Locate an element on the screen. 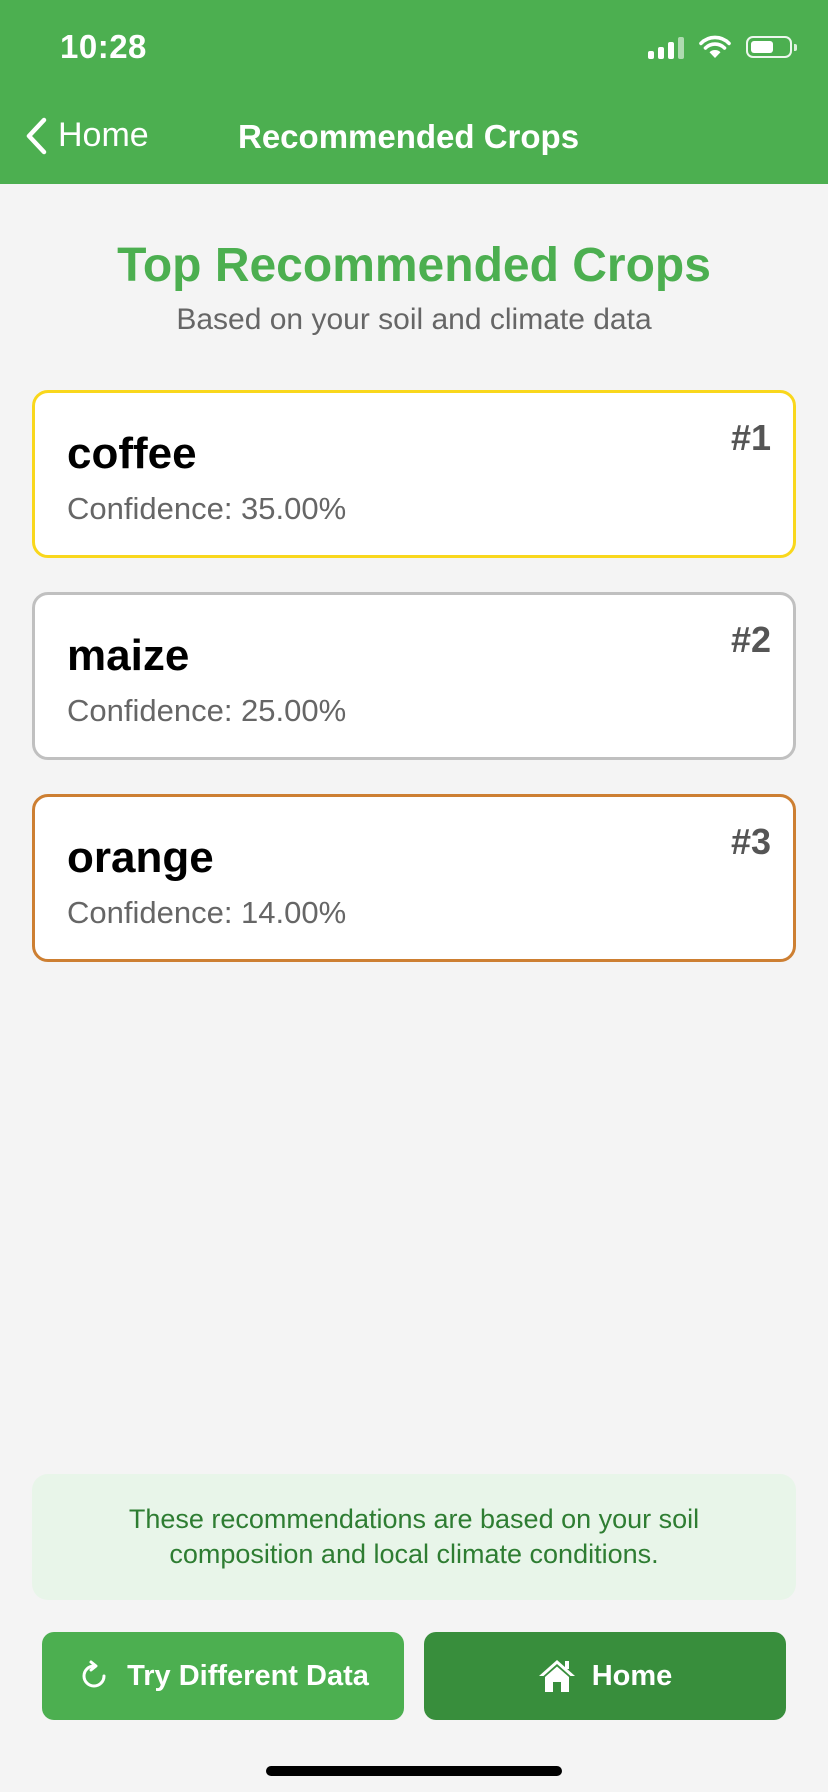 This screenshot has height=1792, width=828. crop-name: coffee is located at coordinates (132, 453).